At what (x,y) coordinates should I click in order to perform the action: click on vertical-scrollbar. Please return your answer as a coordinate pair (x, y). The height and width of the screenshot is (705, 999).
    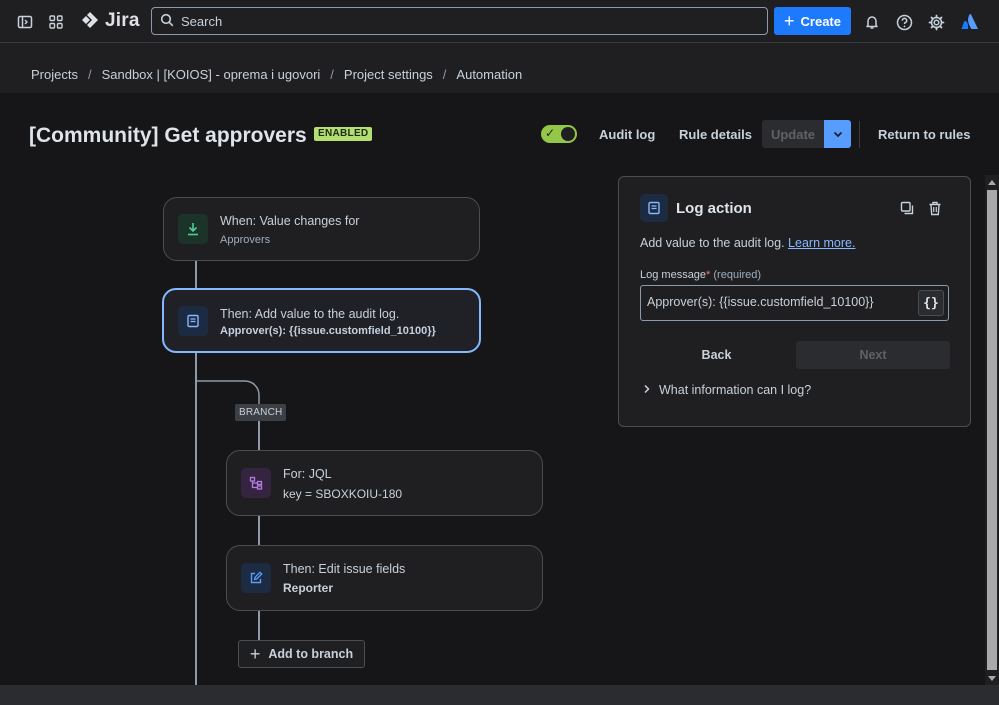
    Looking at the image, I should click on (992, 430).